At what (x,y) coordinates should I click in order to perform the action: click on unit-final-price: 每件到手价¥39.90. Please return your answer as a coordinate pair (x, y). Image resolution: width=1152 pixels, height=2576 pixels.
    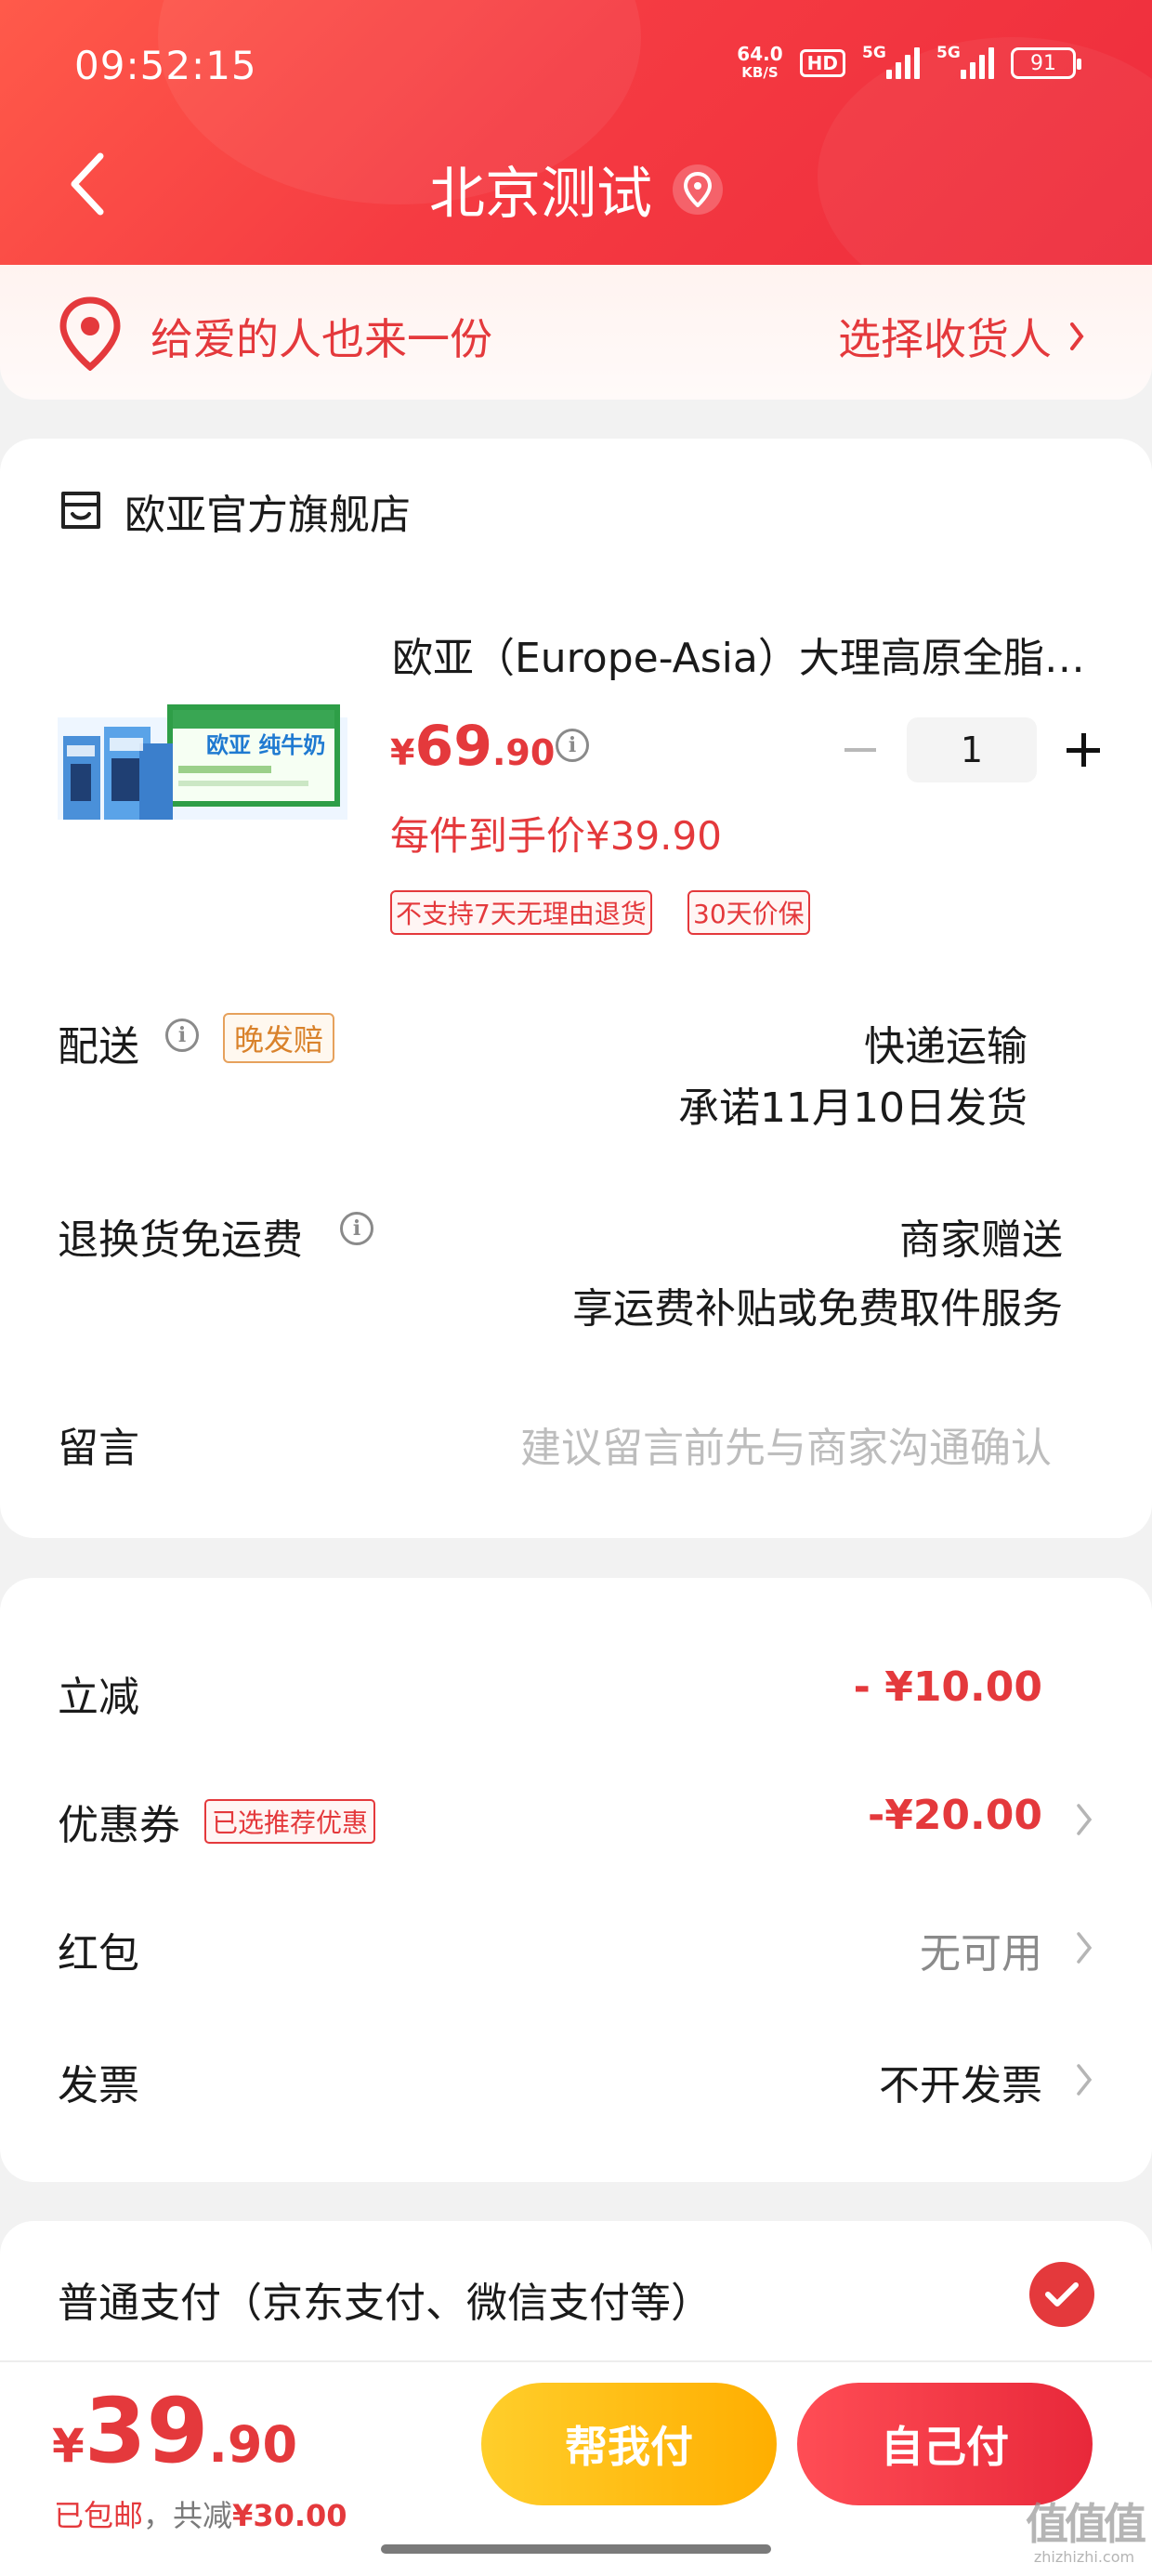
    Looking at the image, I should click on (556, 836).